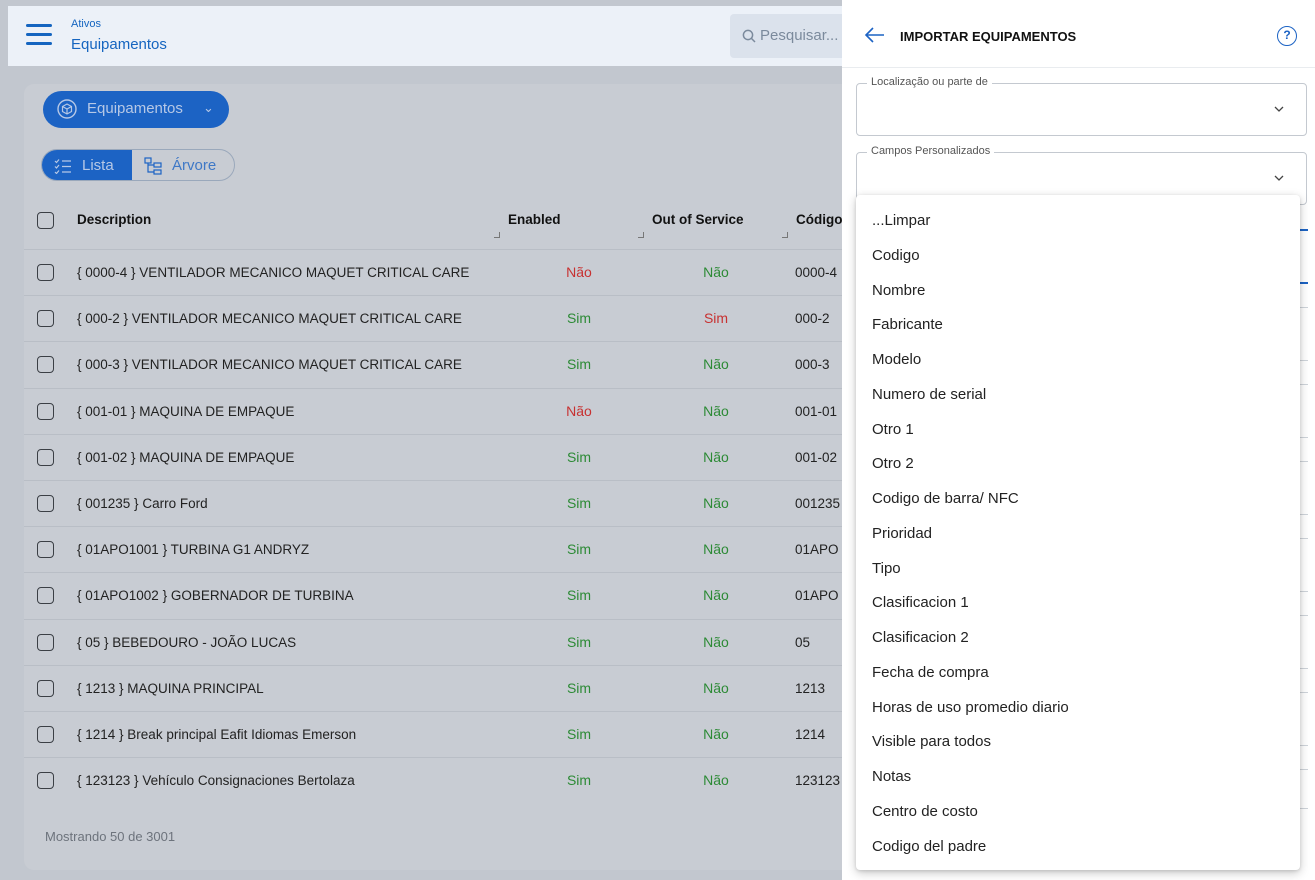  What do you see at coordinates (920, 602) in the screenshot?
I see `dropdown-option: Clasificacion 1` at bounding box center [920, 602].